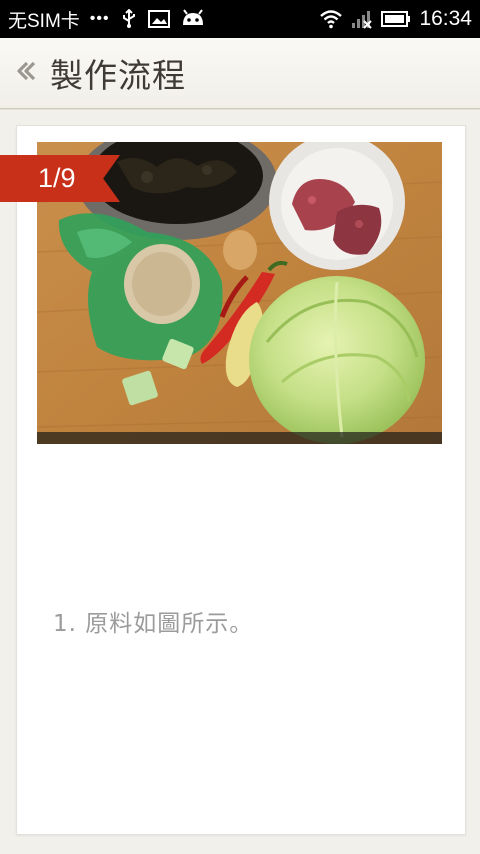  I want to click on title-bar: 製作流程, so click(240, 73).